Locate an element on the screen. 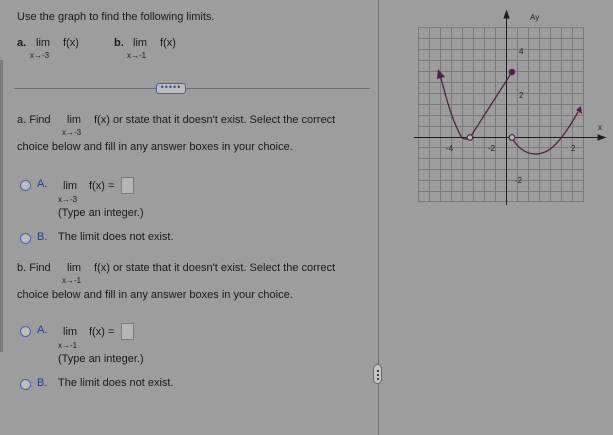 The width and height of the screenshot is (613, 435). x-tick-label: 2 is located at coordinates (573, 148).